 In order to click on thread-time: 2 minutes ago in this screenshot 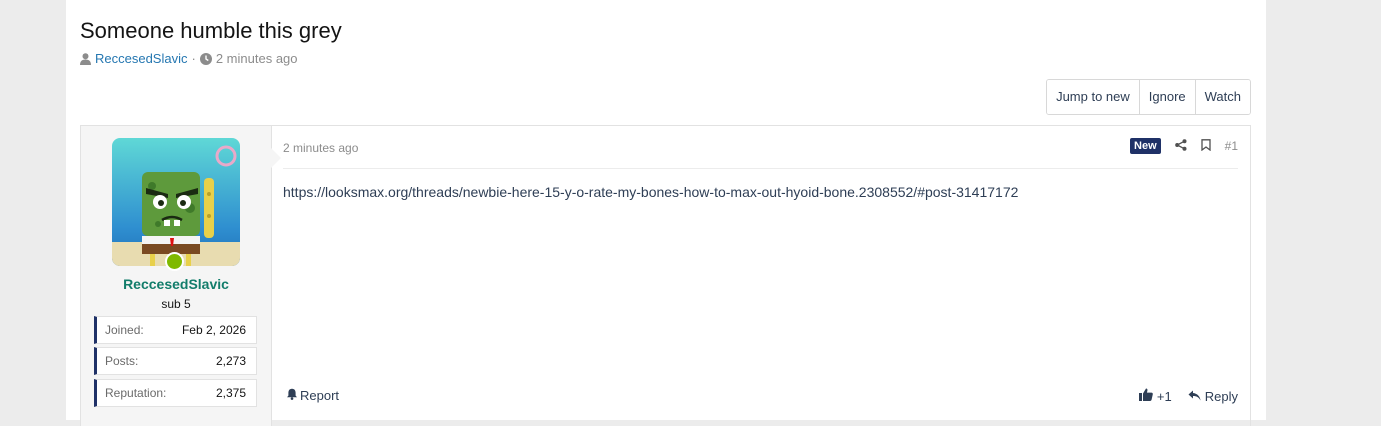, I will do `click(257, 58)`.